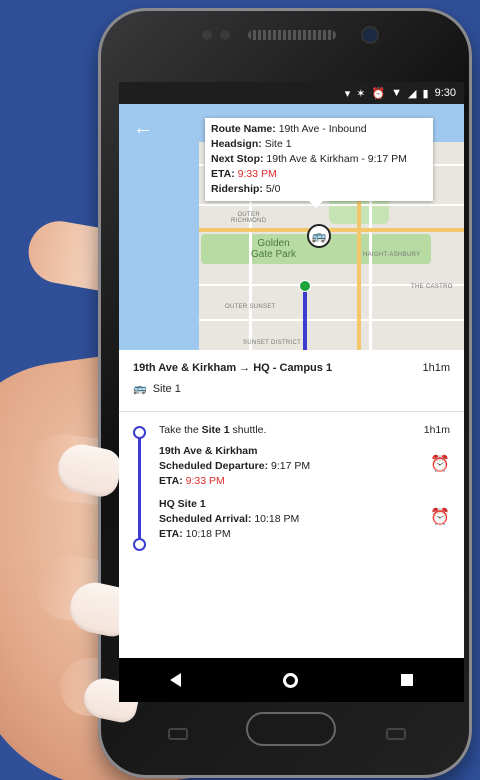  What do you see at coordinates (392, 255) in the screenshot?
I see `map-label-haight: HAIGHT-ASHBURY` at bounding box center [392, 255].